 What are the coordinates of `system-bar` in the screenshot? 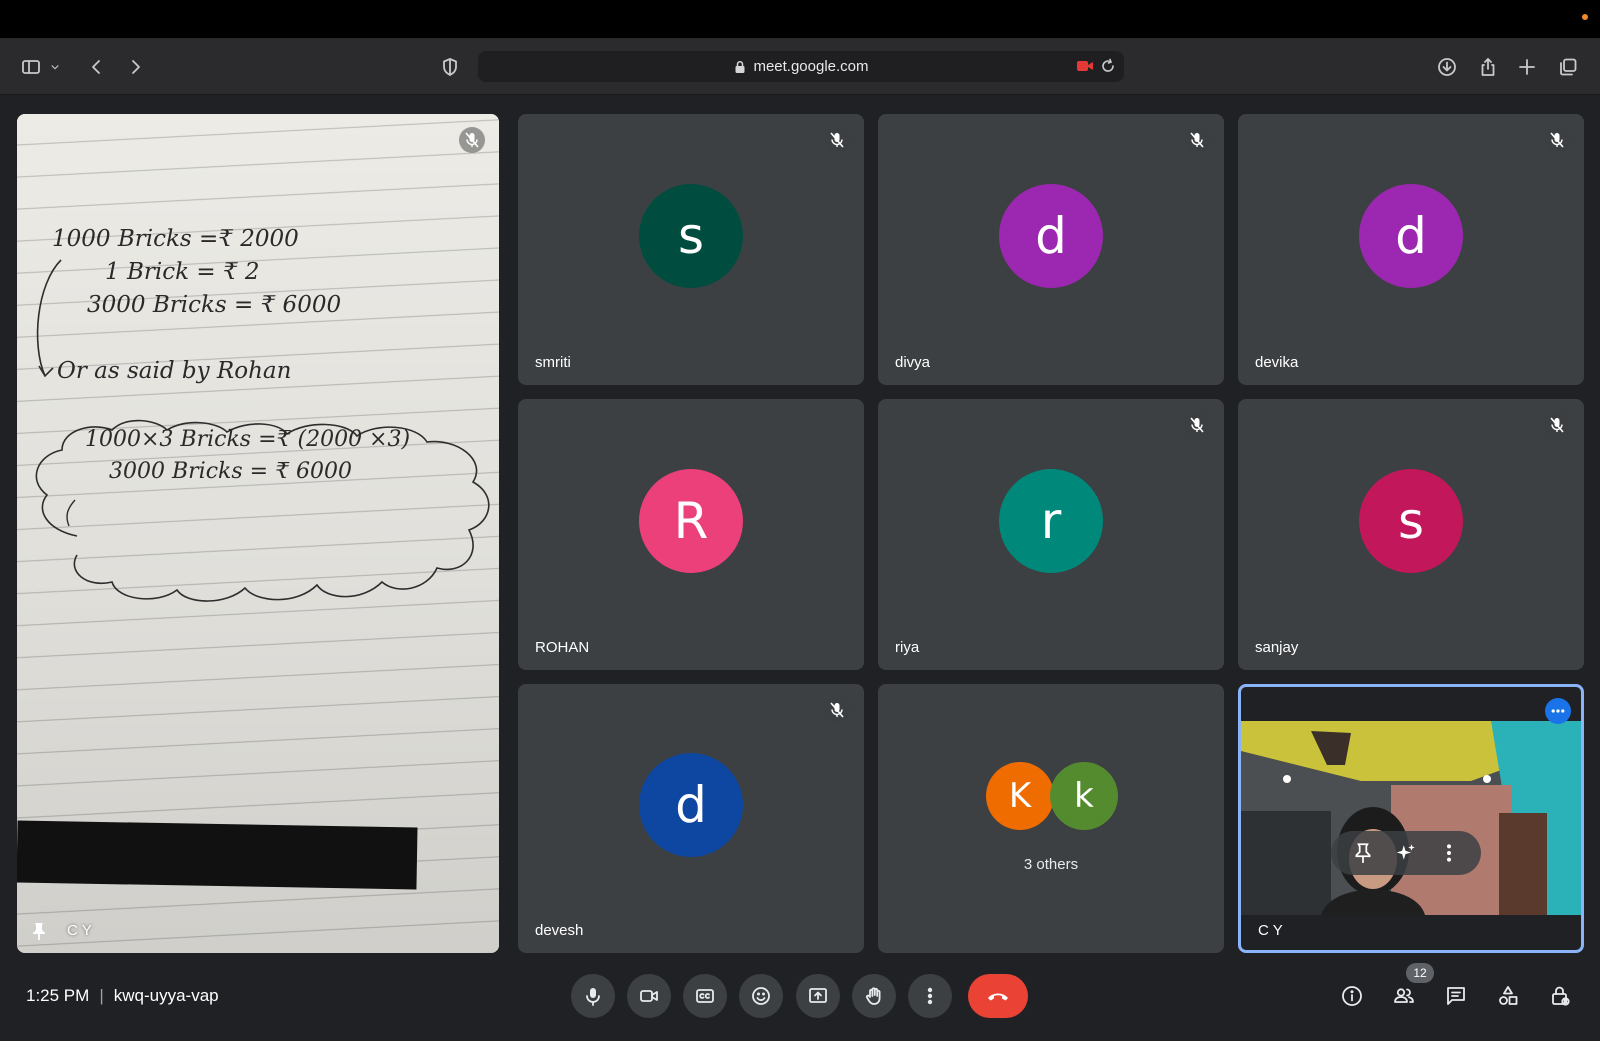 It's located at (800, 19).